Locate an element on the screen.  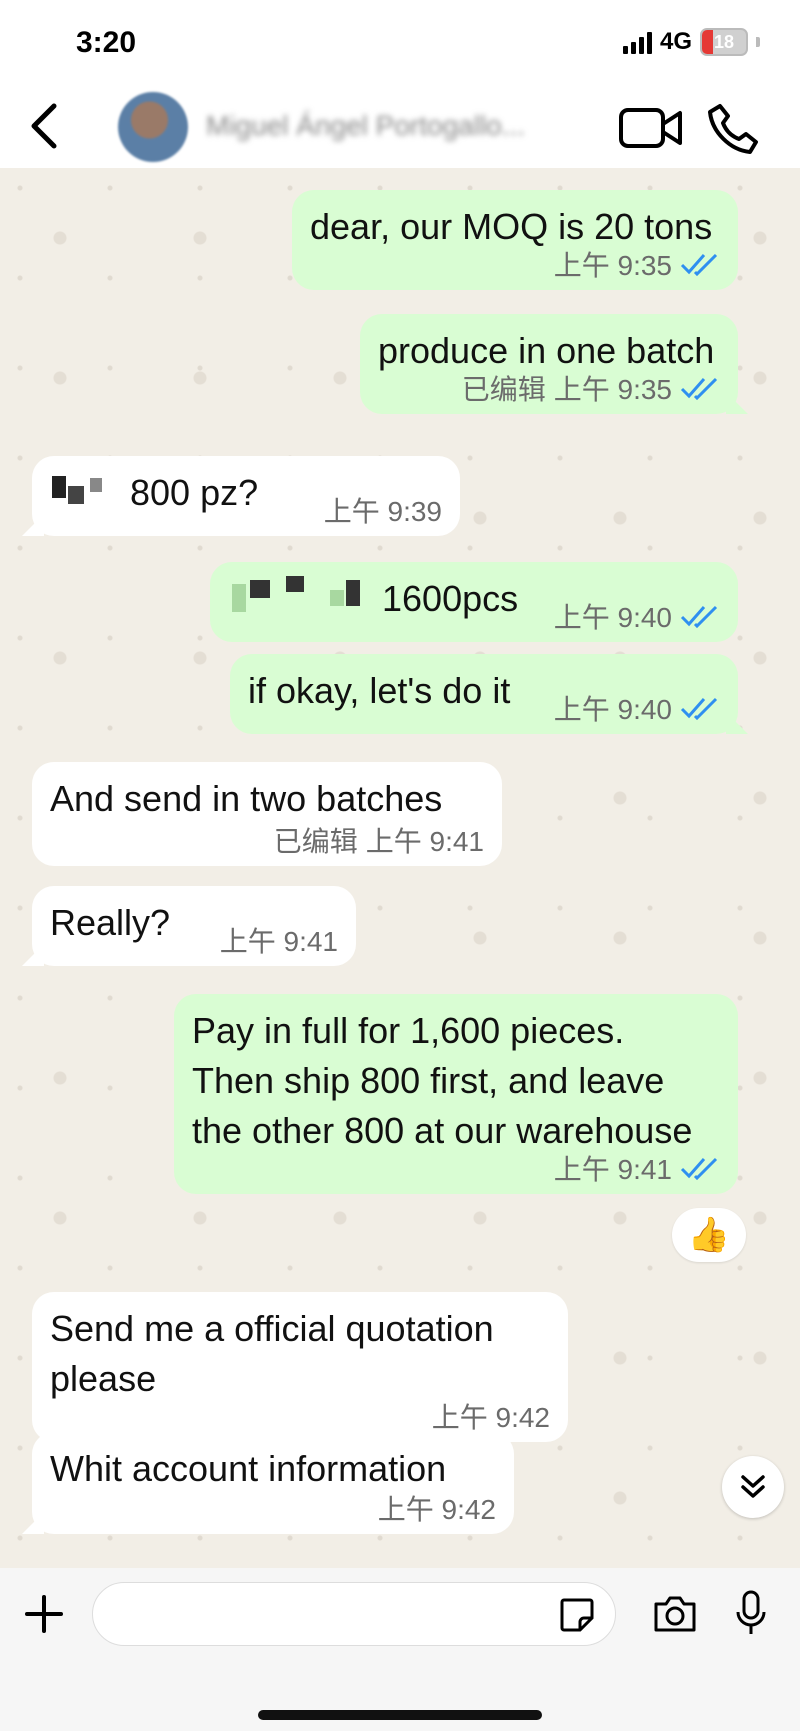
message-meta: 已编辑 上午 9:41 is located at coordinates (379, 840).